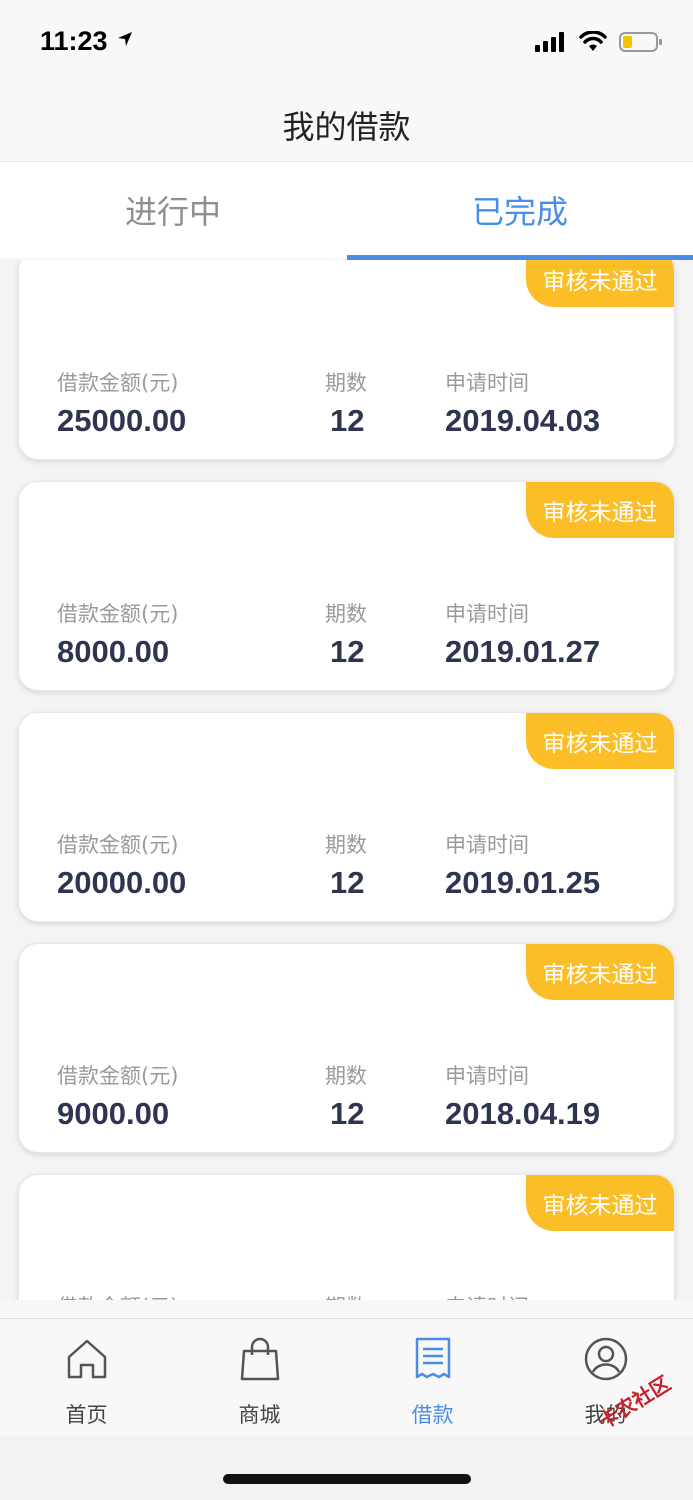  Describe the element at coordinates (113, 651) in the screenshot. I see `amount-value: 8000.00` at that location.